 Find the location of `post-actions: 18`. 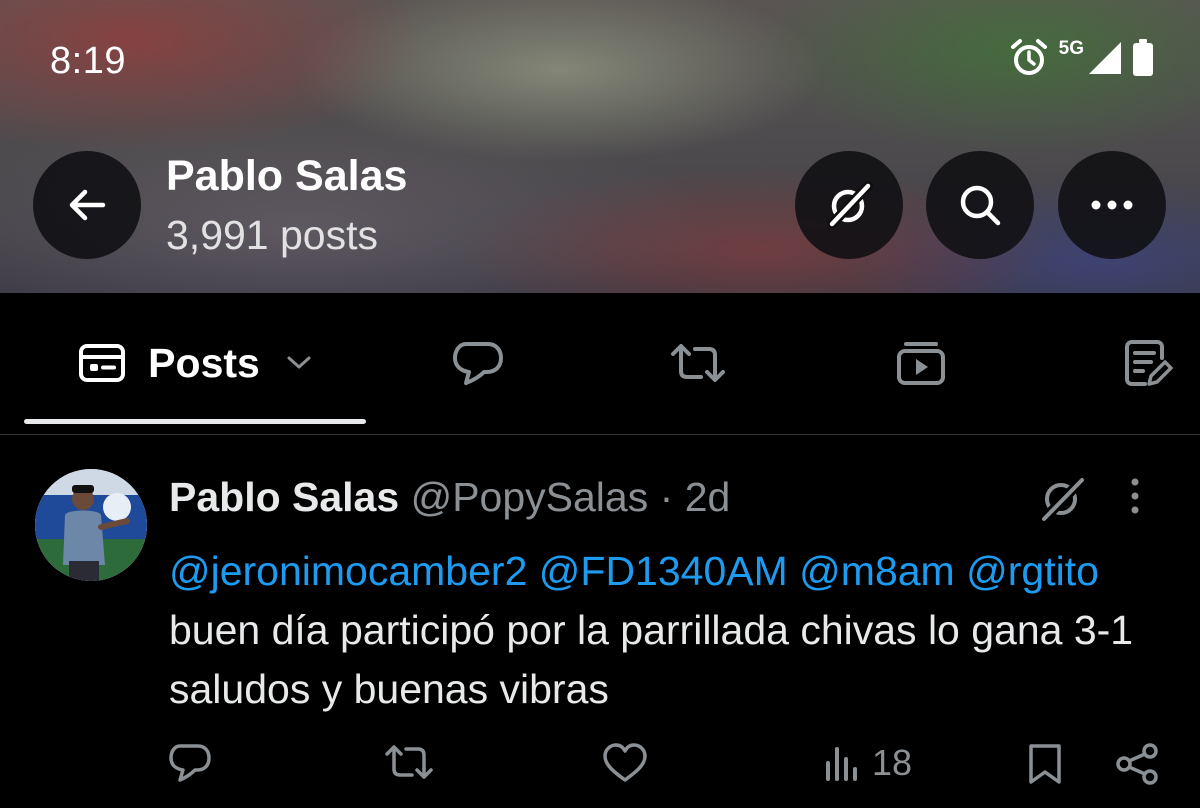

post-actions: 18 is located at coordinates (600, 766).